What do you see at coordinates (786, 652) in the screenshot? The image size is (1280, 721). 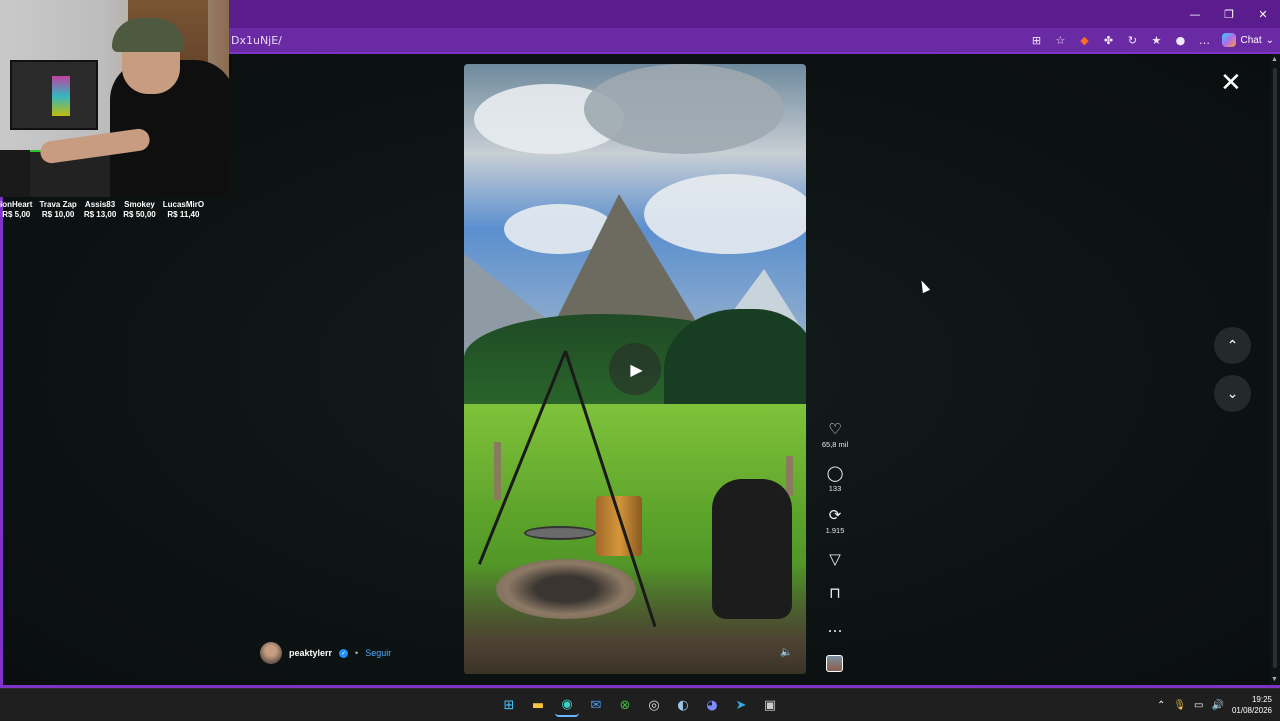 I see `volume-icon: 🔈` at bounding box center [786, 652].